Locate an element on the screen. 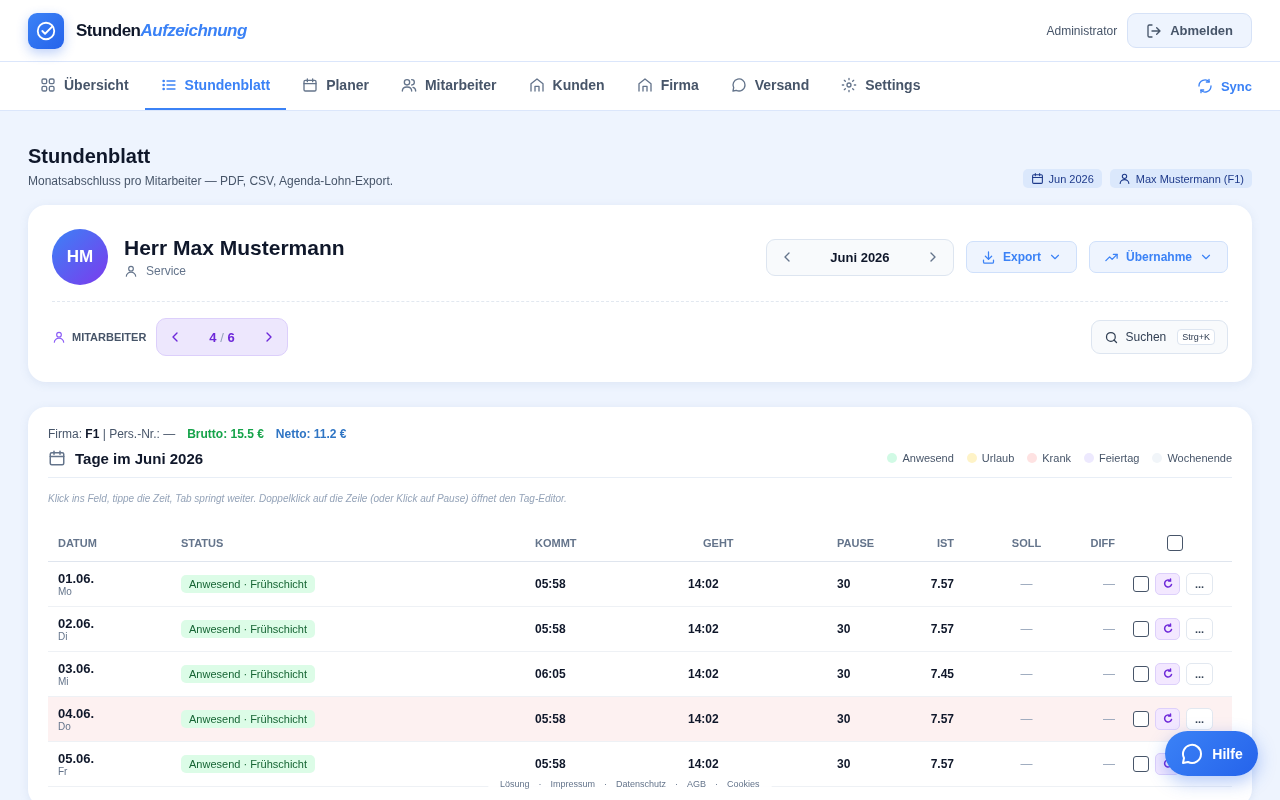  list-icon is located at coordinates (168, 85).